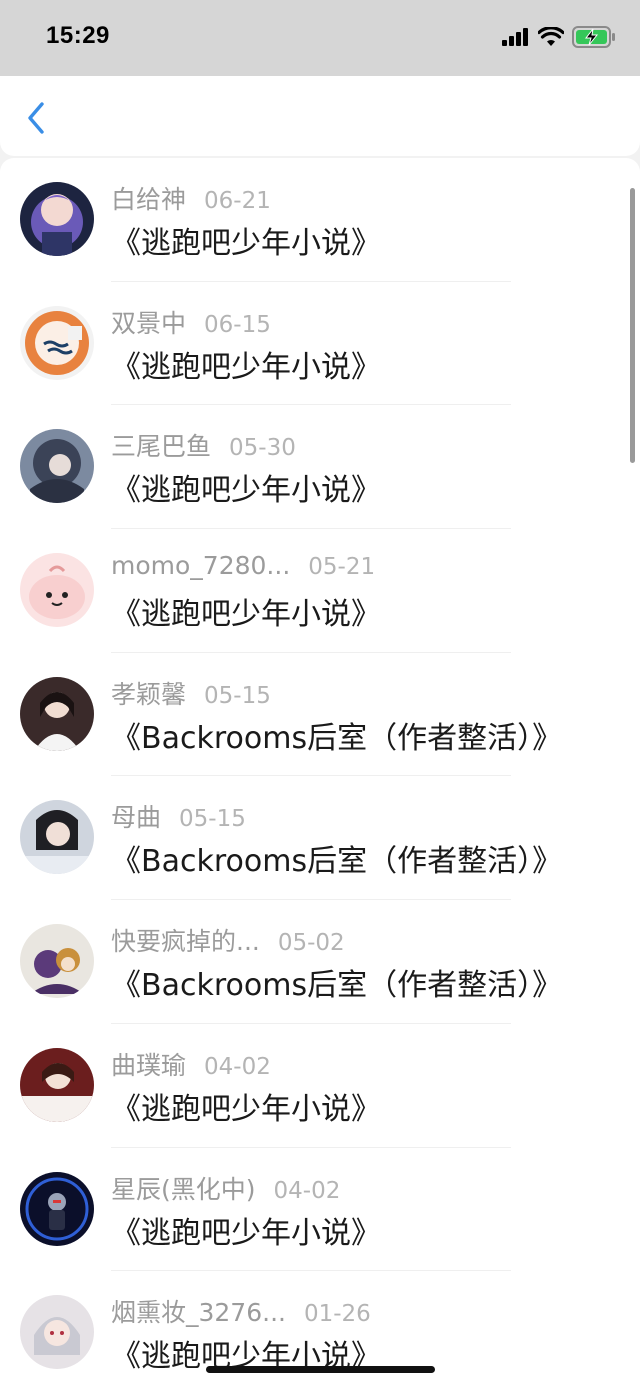 The image size is (640, 1385). I want to click on username: 星辰(黑化中), so click(183, 1189).